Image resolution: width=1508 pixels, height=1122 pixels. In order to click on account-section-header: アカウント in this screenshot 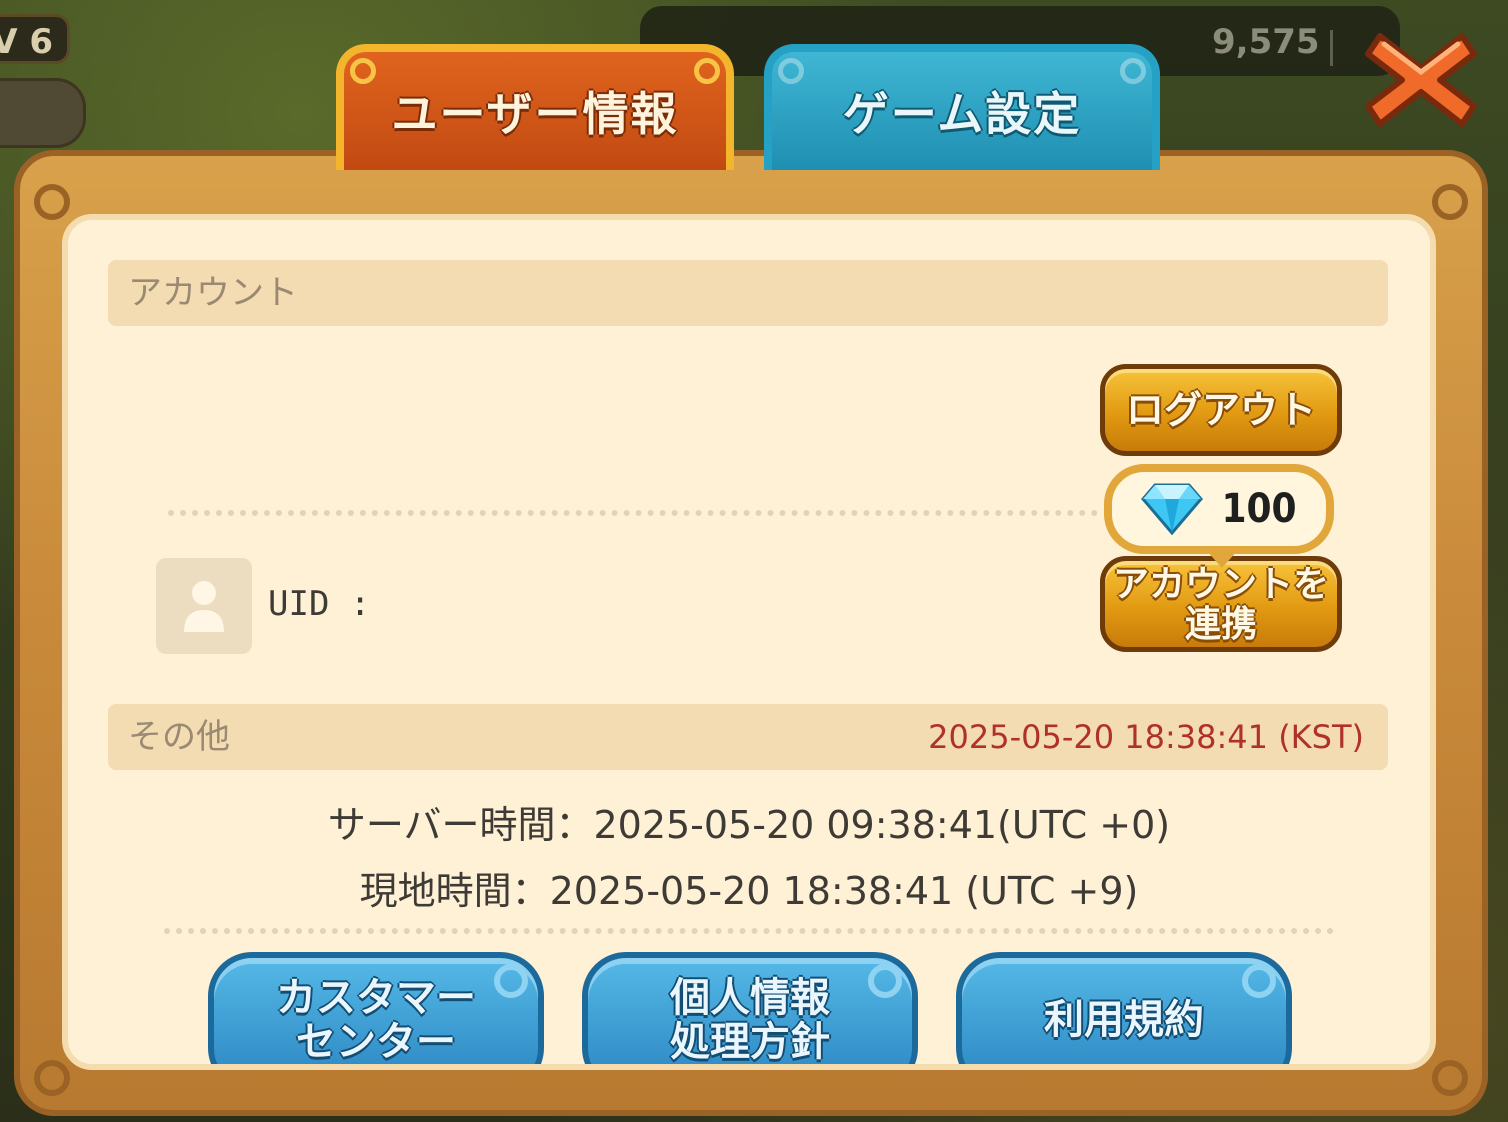, I will do `click(748, 293)`.